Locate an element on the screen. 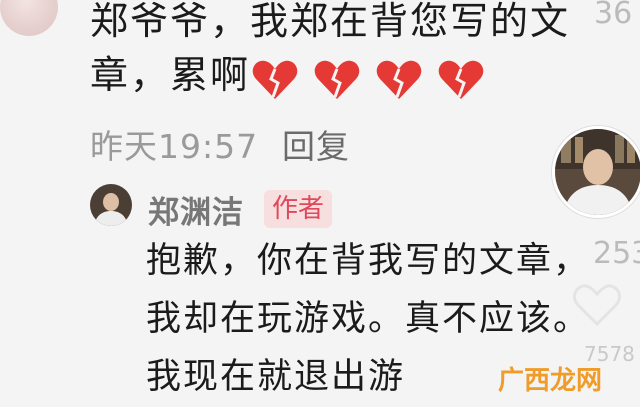 This screenshot has height=407, width=640. author-avatar is located at coordinates (111, 205).